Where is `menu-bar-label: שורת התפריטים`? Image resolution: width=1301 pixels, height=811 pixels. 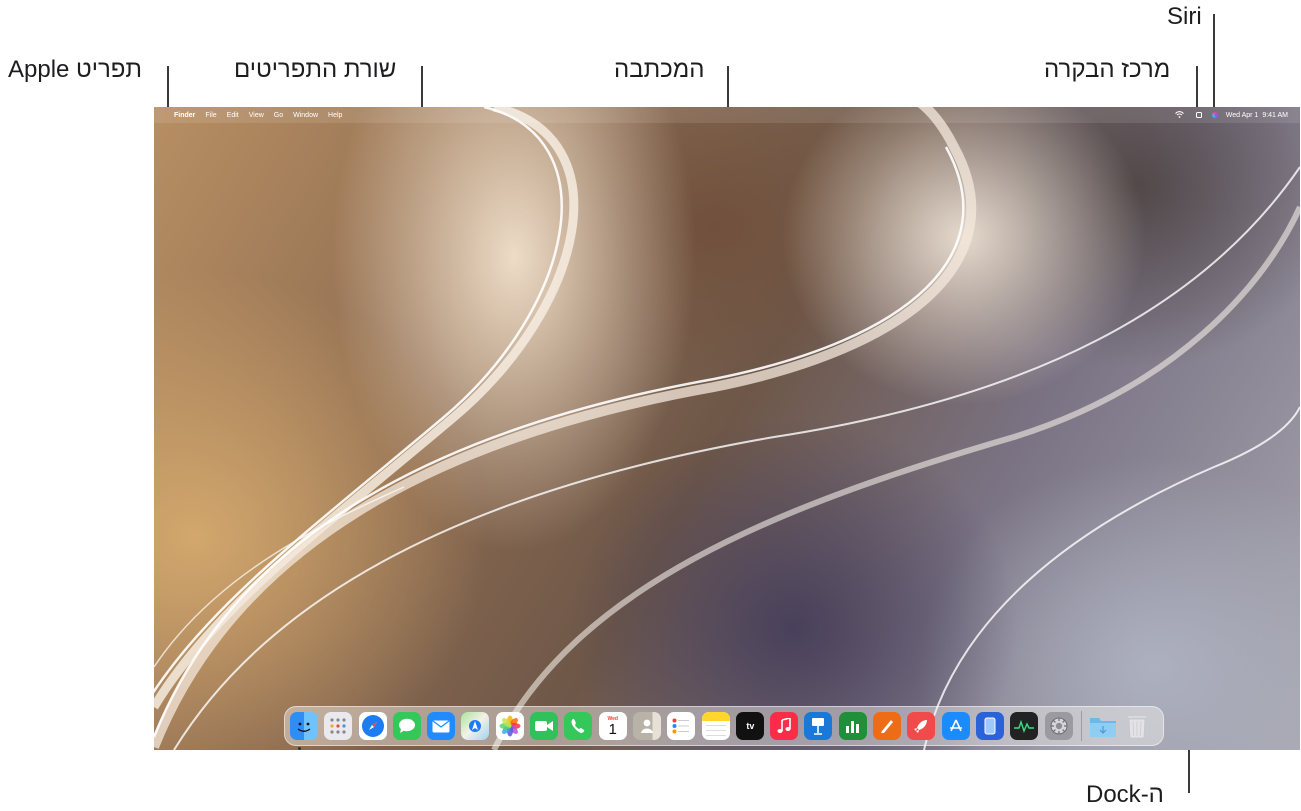 menu-bar-label: שורת התפריטים is located at coordinates (315, 69).